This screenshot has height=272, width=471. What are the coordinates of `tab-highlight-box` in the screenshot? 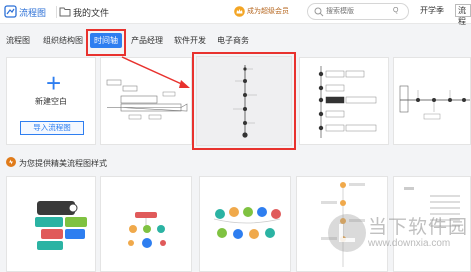 It's located at (106, 42).